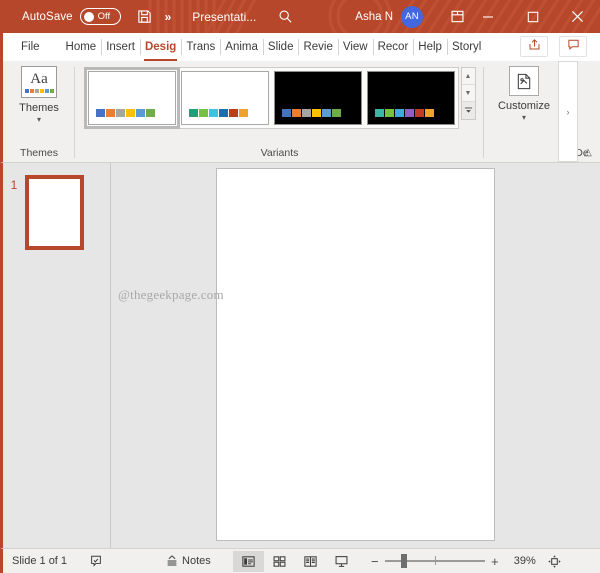  I want to click on themes-button-label: Themes, so click(39, 108).